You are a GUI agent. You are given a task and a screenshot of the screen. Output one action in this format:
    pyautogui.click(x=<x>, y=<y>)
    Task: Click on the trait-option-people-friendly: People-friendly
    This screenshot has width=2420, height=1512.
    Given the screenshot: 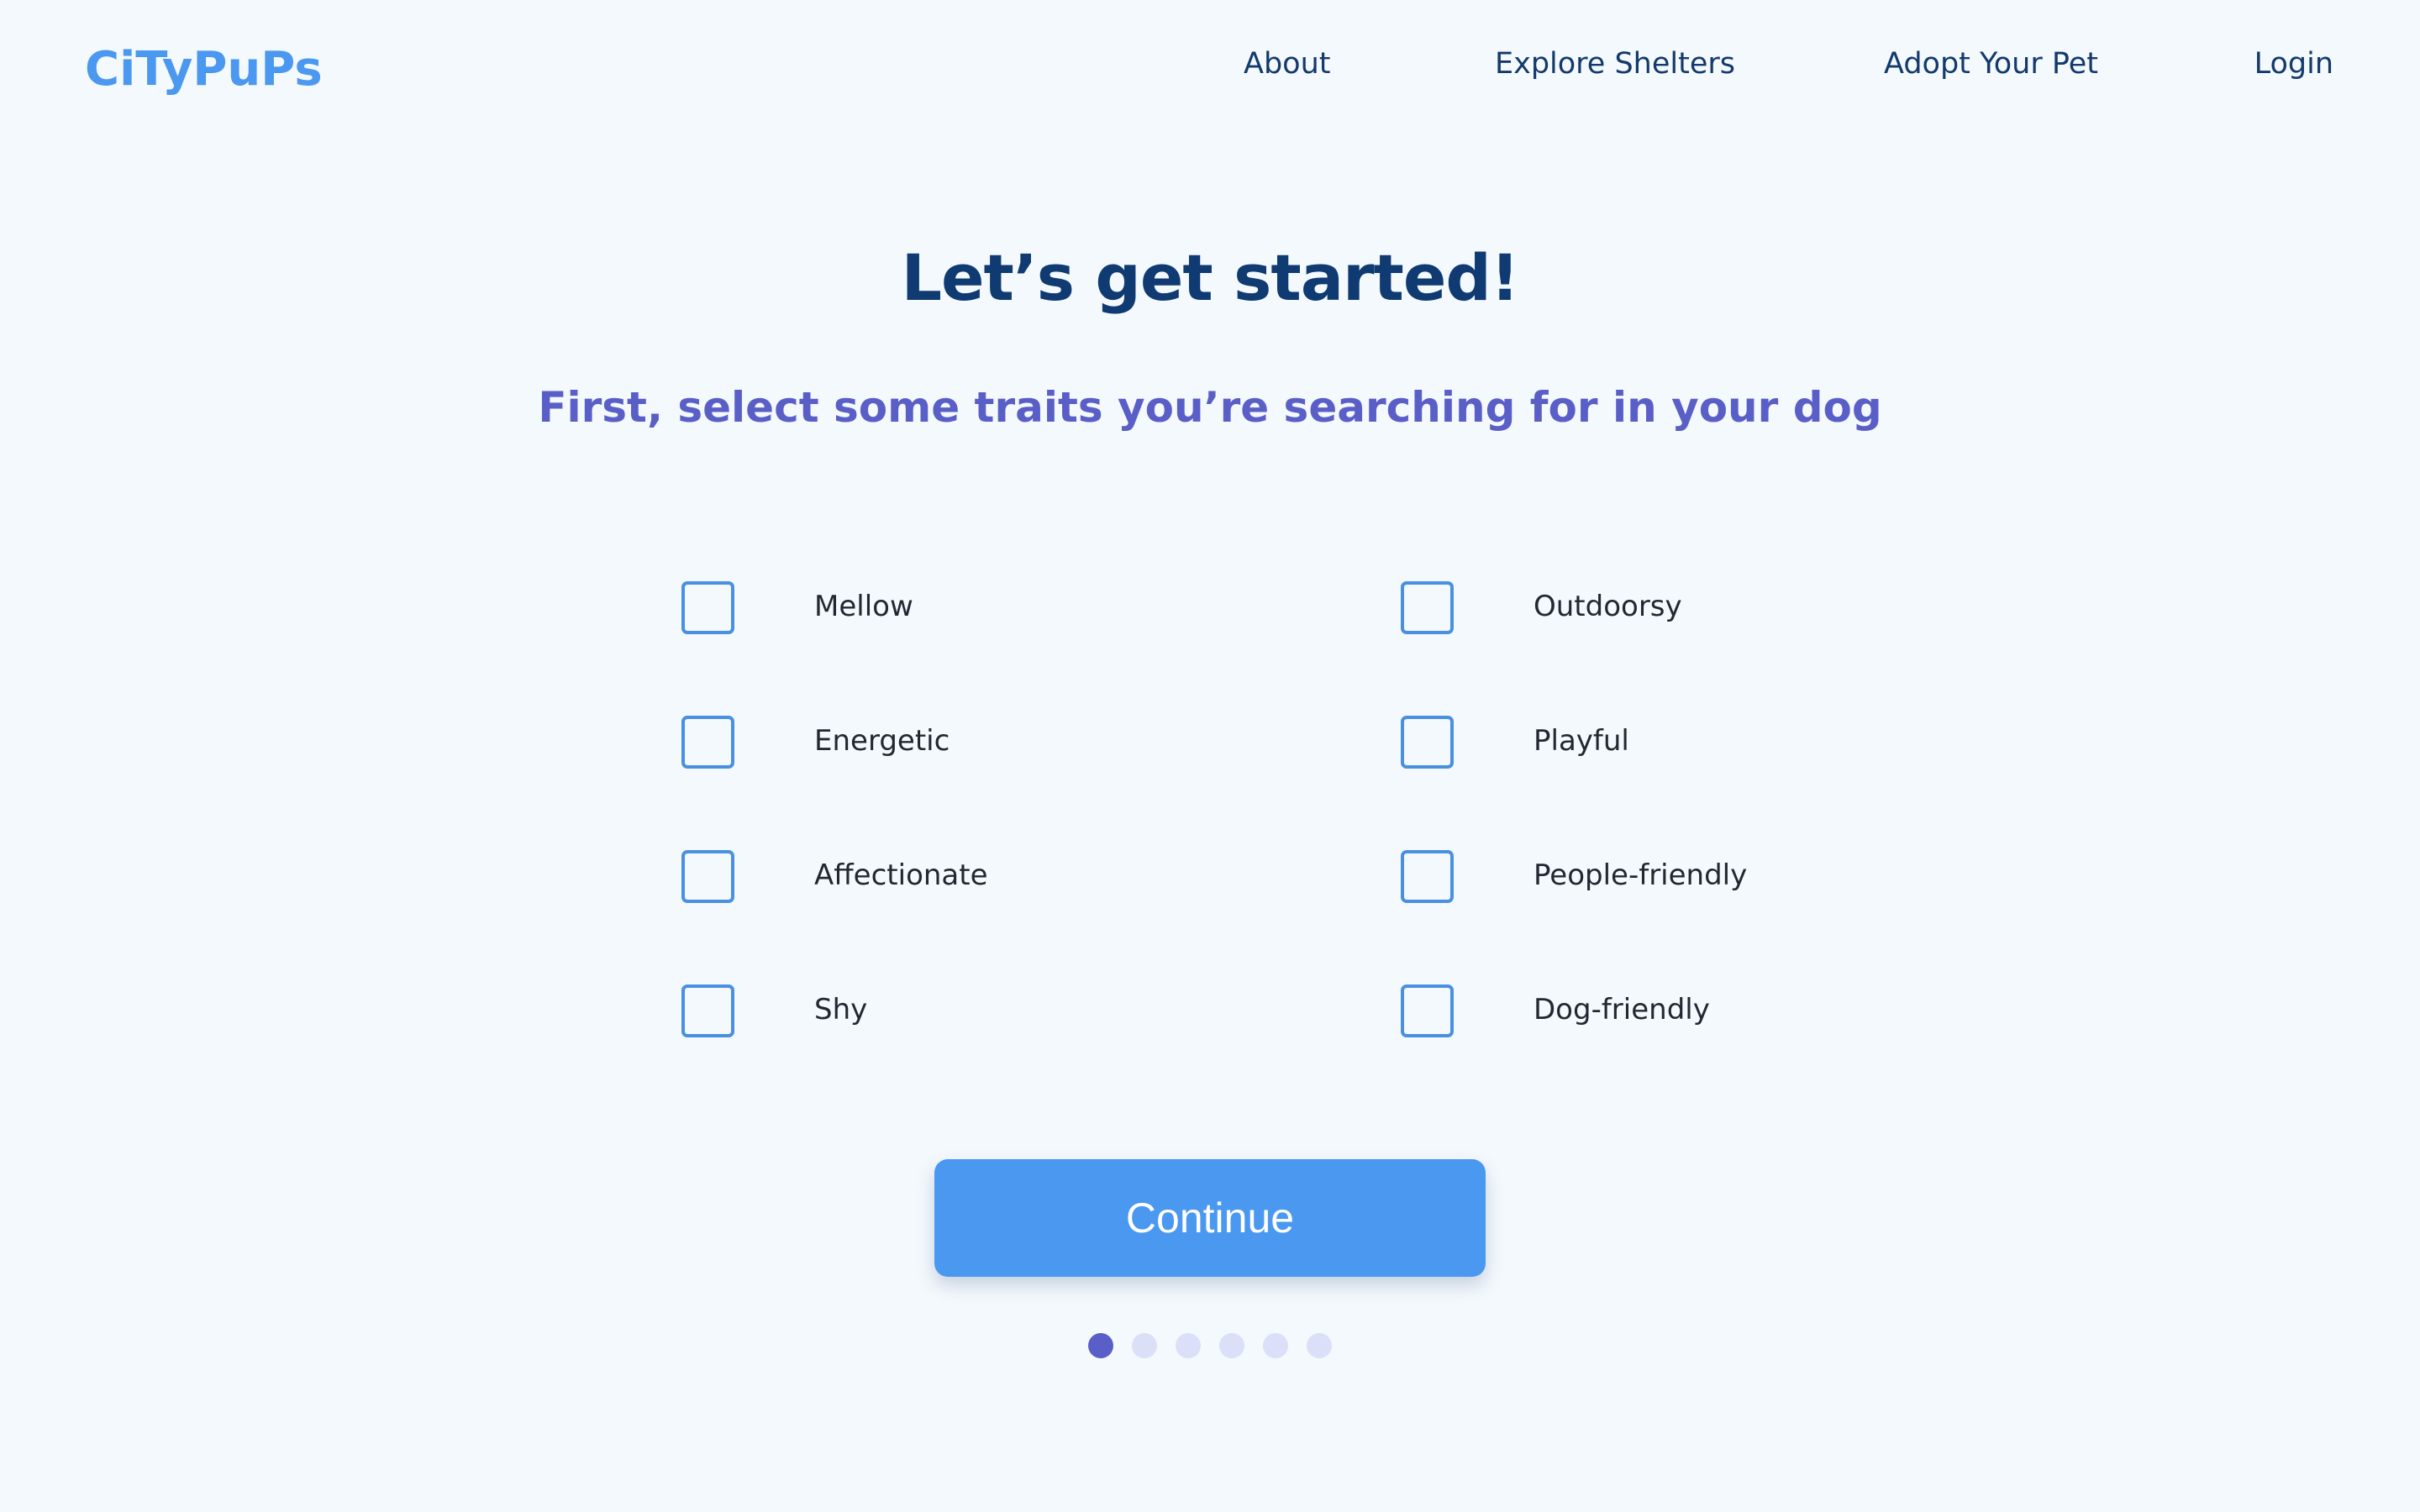 What is the action you would take?
    pyautogui.click(x=1695, y=876)
    